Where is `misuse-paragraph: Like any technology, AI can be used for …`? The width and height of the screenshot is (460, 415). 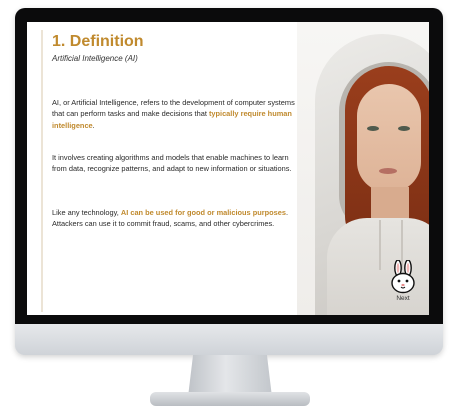 misuse-paragraph: Like any technology, AI can be used for … is located at coordinates (174, 218).